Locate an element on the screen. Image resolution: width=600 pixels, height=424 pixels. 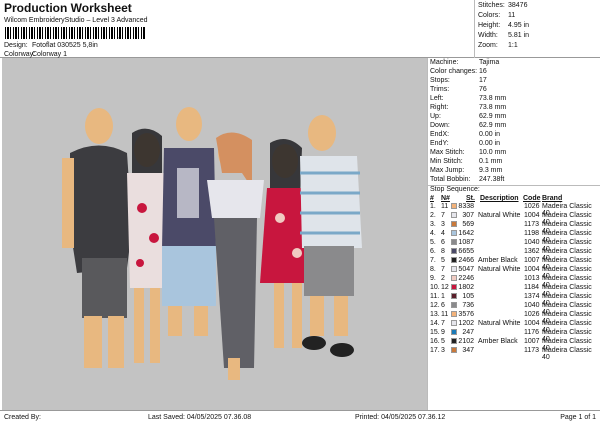
stat-value: 4.95 in is located at coordinates (519, 25).